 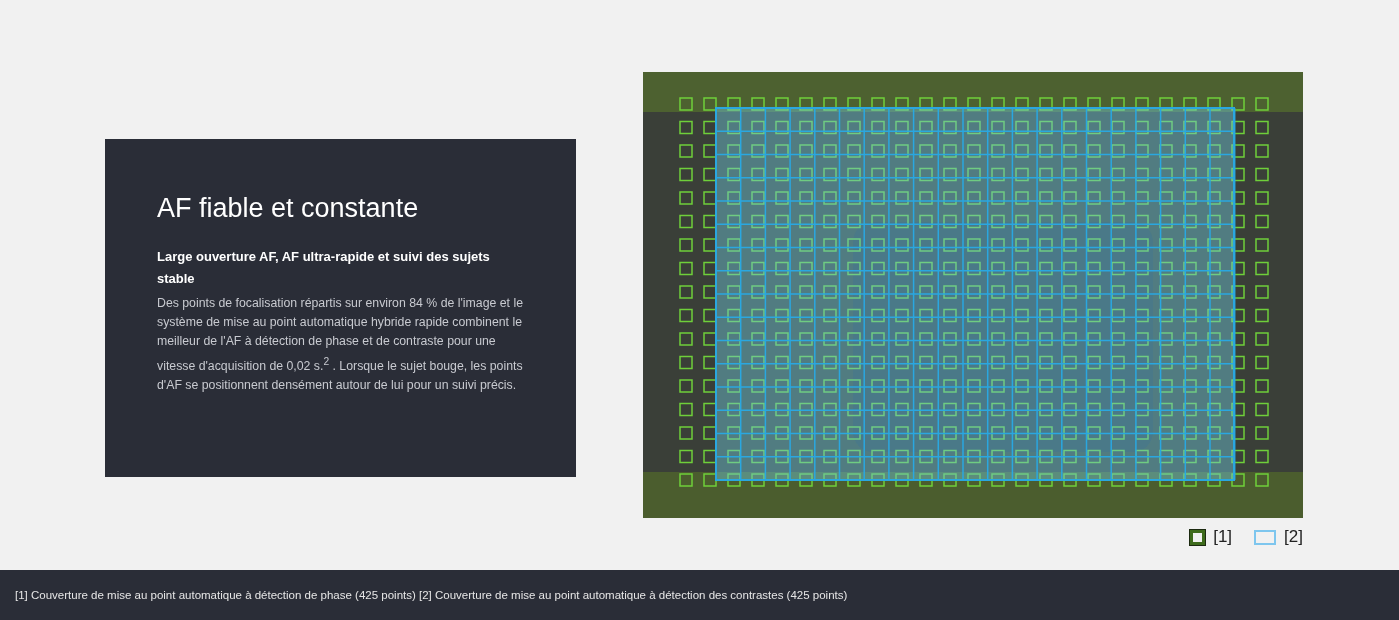 What do you see at coordinates (1198, 537) in the screenshot?
I see `phase-af-legend-icon` at bounding box center [1198, 537].